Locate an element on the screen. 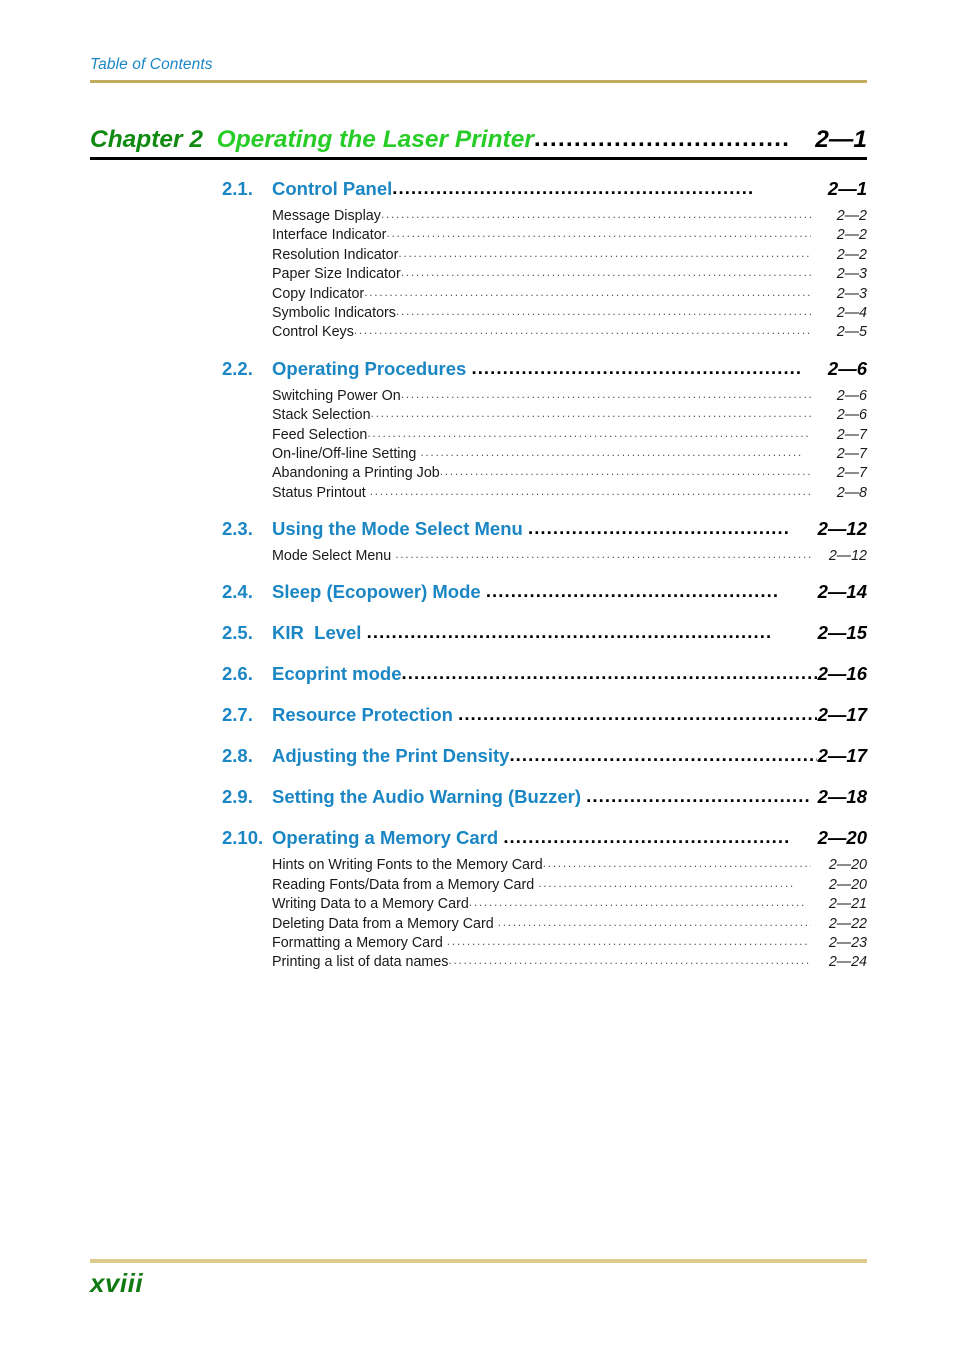 This screenshot has height=1349, width=954. toc-section-number: 2.9. is located at coordinates (237, 797).